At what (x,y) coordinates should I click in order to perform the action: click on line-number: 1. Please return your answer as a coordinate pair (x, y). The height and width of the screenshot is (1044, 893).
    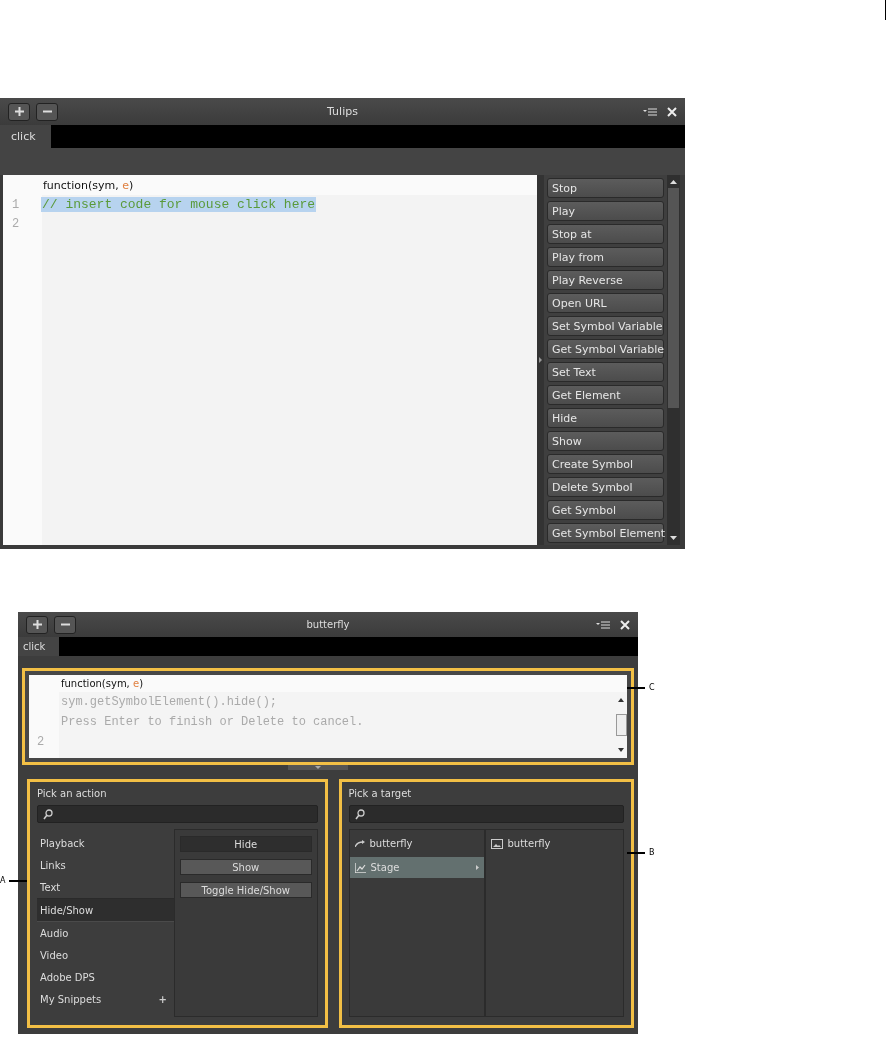
    Looking at the image, I should click on (16, 204).